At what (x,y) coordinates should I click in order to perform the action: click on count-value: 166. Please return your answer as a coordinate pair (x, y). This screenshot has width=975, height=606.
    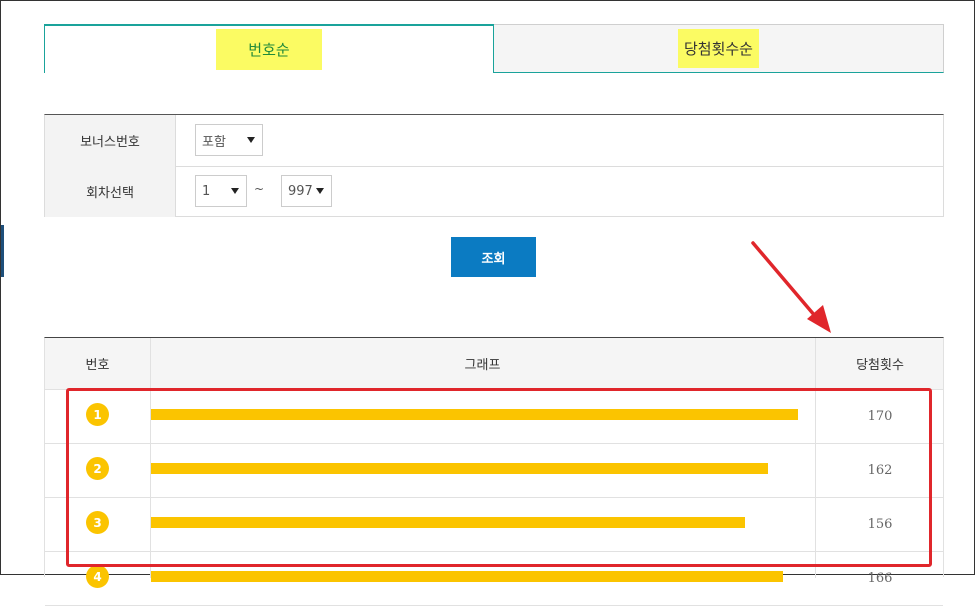
    Looking at the image, I should click on (880, 578).